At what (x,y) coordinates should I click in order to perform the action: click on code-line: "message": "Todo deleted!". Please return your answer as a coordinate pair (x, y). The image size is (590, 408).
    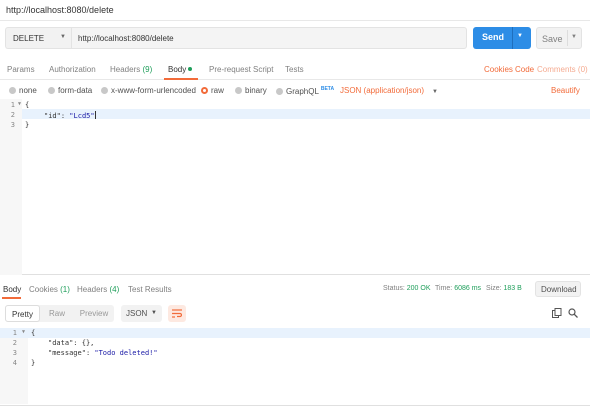
    Looking at the image, I should click on (103, 354).